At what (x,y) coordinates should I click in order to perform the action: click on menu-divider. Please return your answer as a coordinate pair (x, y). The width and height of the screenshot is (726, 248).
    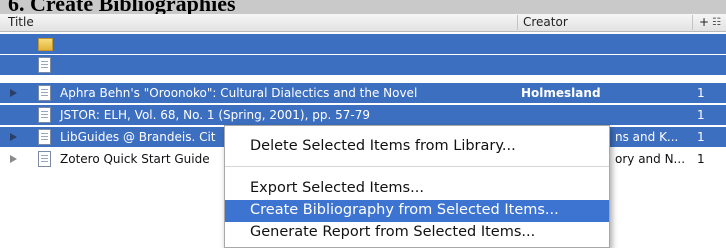
    Looking at the image, I should click on (417, 166).